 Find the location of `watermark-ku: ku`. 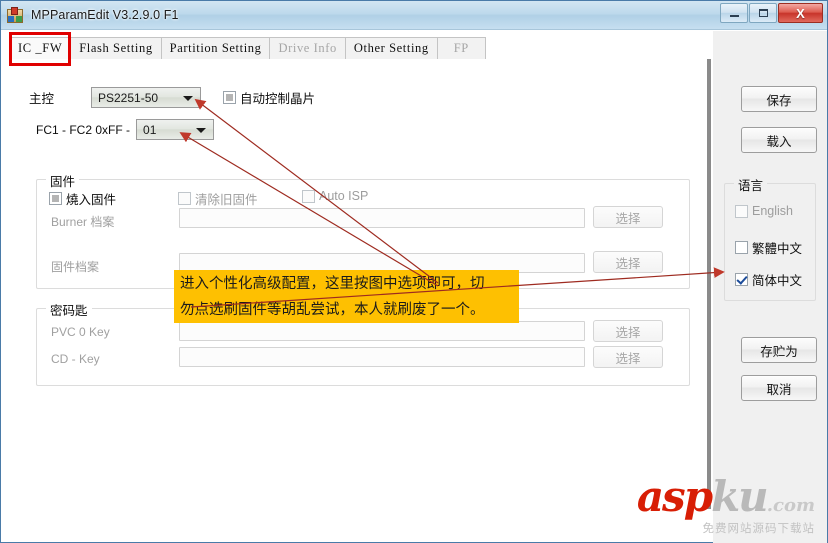

watermark-ku: ku is located at coordinates (740, 496).